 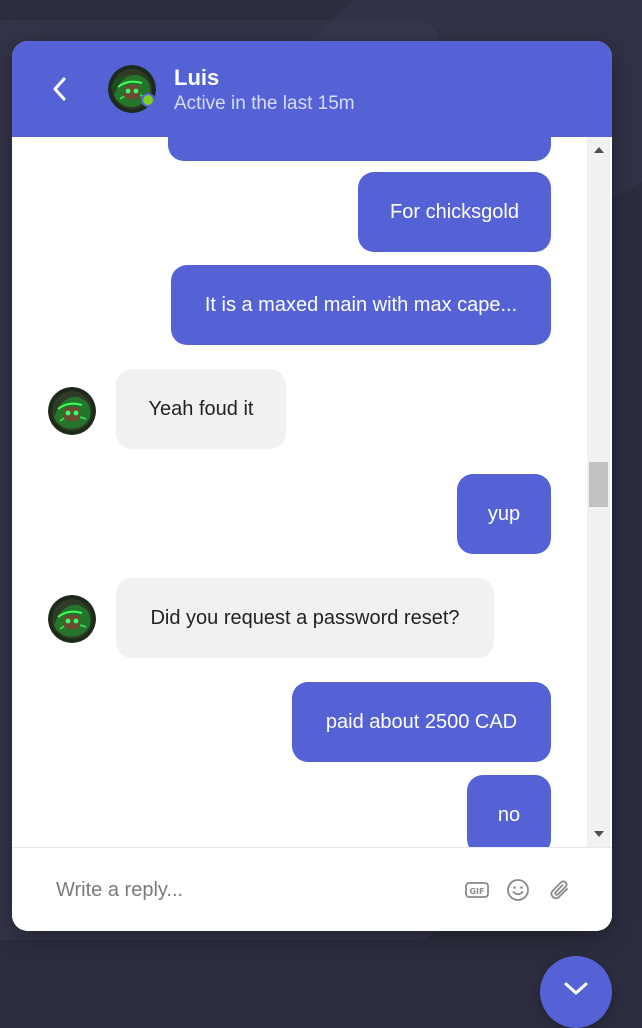 I want to click on message-bubble-outgoing, so click(x=359, y=149).